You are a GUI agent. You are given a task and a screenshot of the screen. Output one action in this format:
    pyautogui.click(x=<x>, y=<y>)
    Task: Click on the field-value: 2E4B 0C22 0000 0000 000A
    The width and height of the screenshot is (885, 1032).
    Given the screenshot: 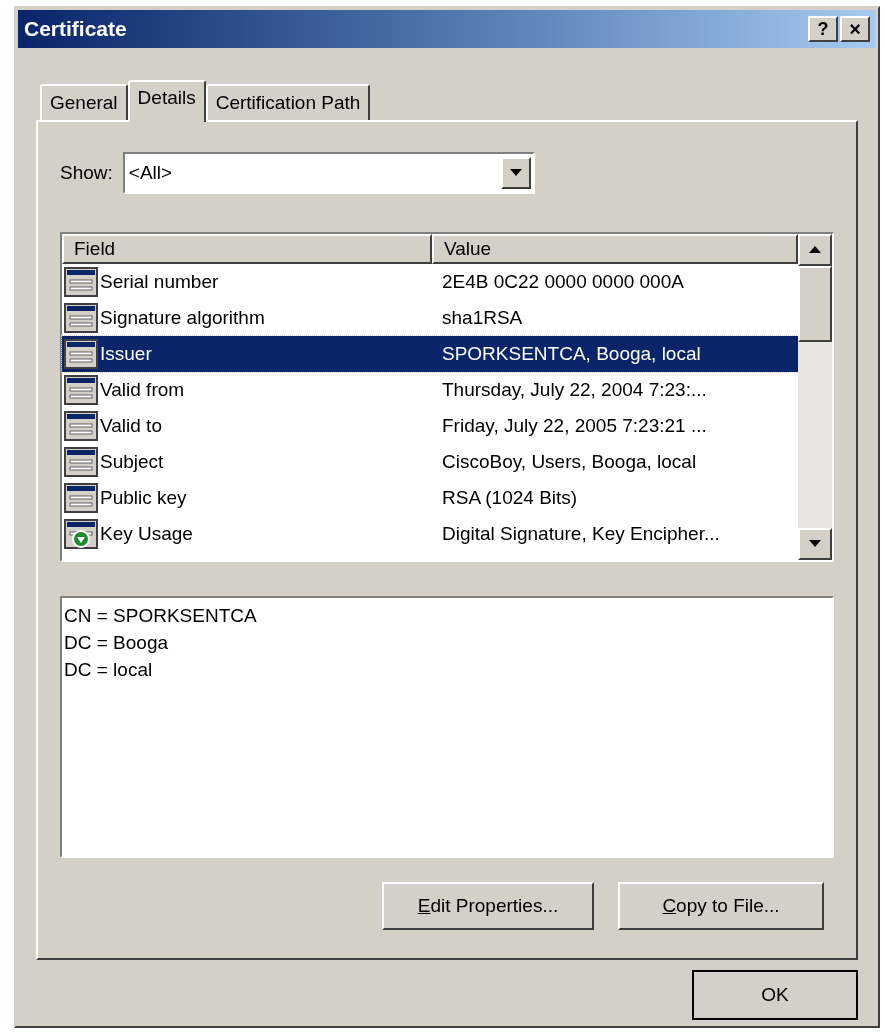 What is the action you would take?
    pyautogui.click(x=562, y=281)
    